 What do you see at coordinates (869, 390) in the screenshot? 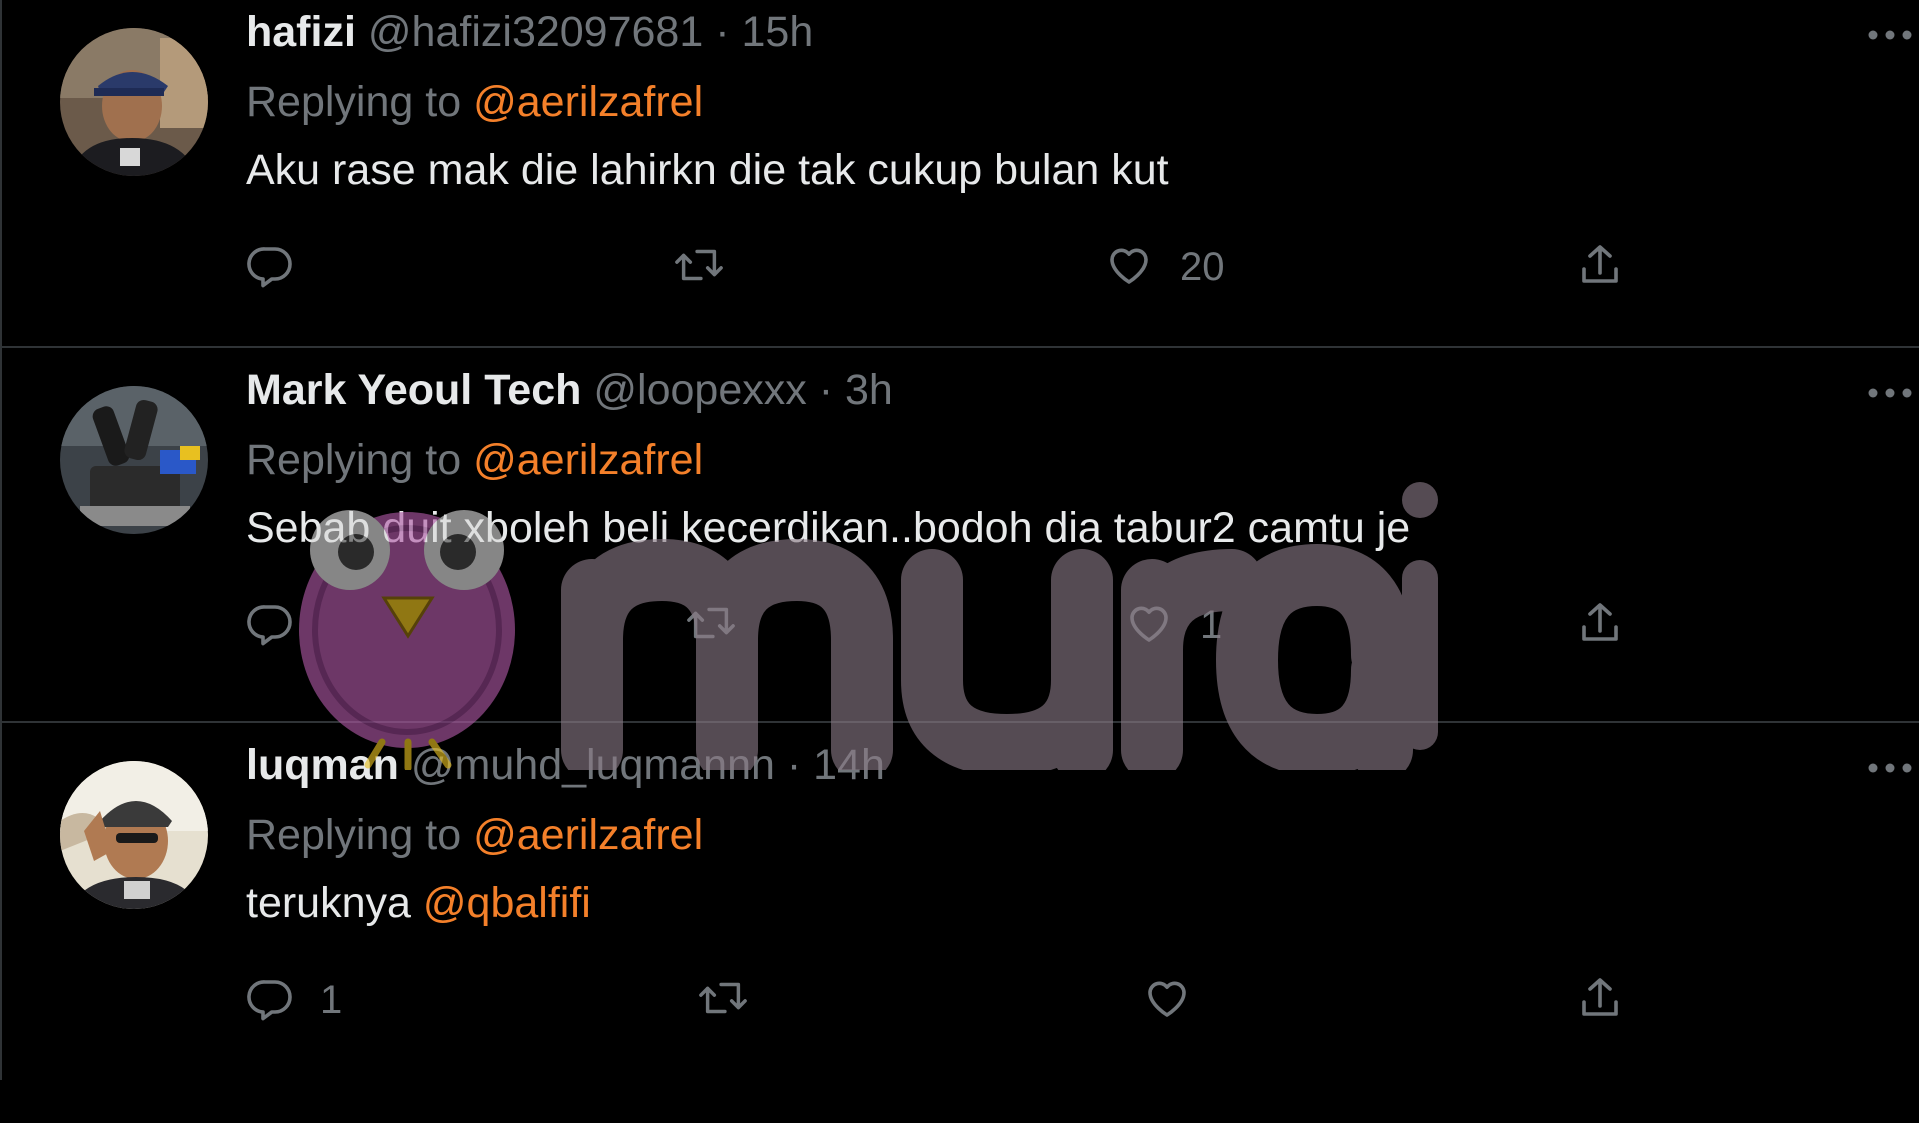
I see `timestamp: 3h` at bounding box center [869, 390].